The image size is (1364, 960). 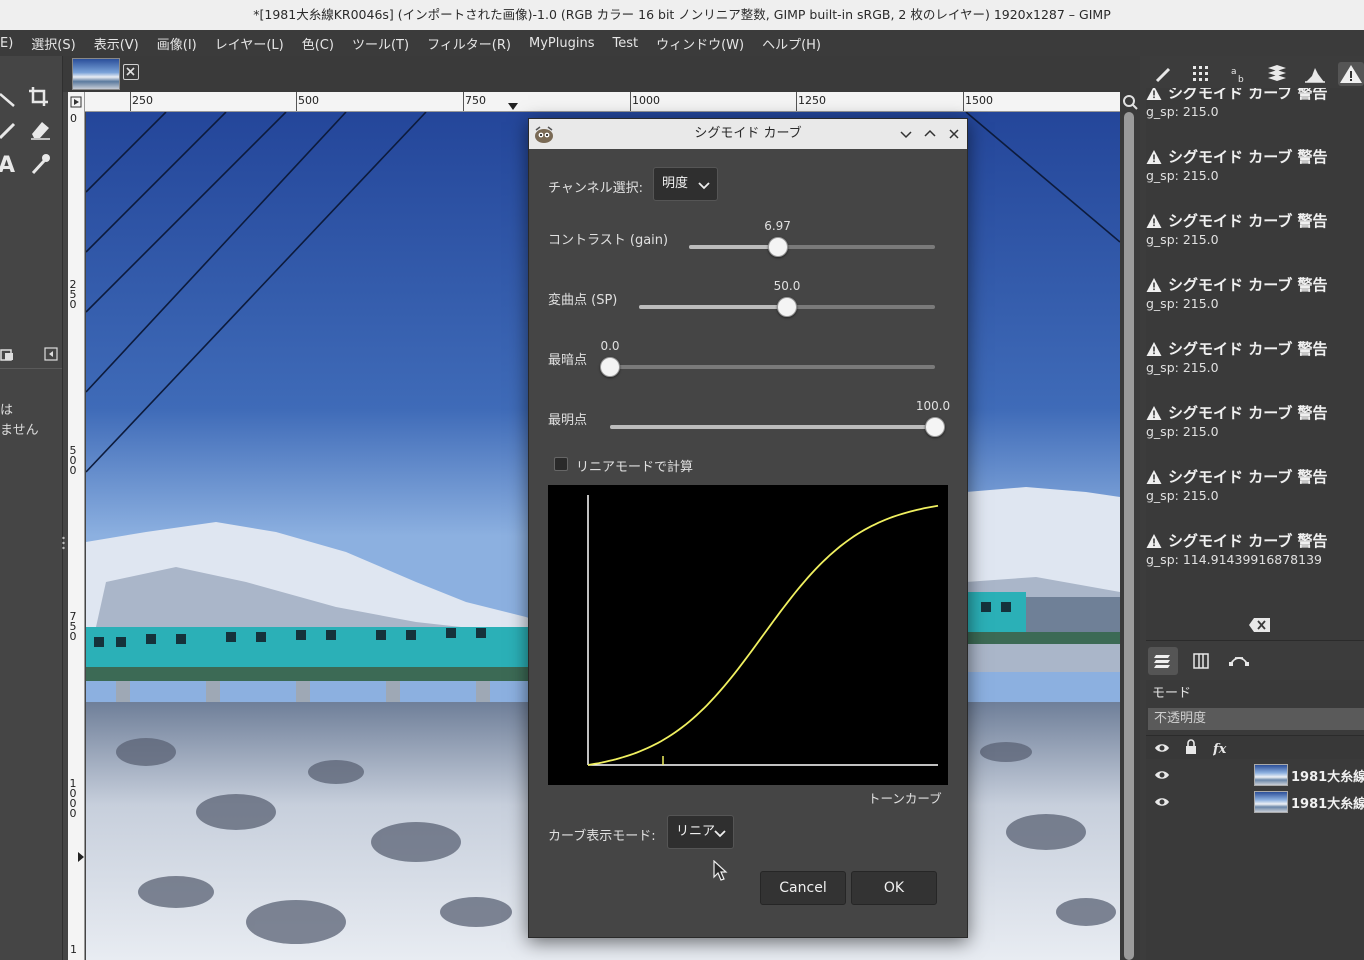 What do you see at coordinates (1255, 747) in the screenshot?
I see `layers-list-header: fx` at bounding box center [1255, 747].